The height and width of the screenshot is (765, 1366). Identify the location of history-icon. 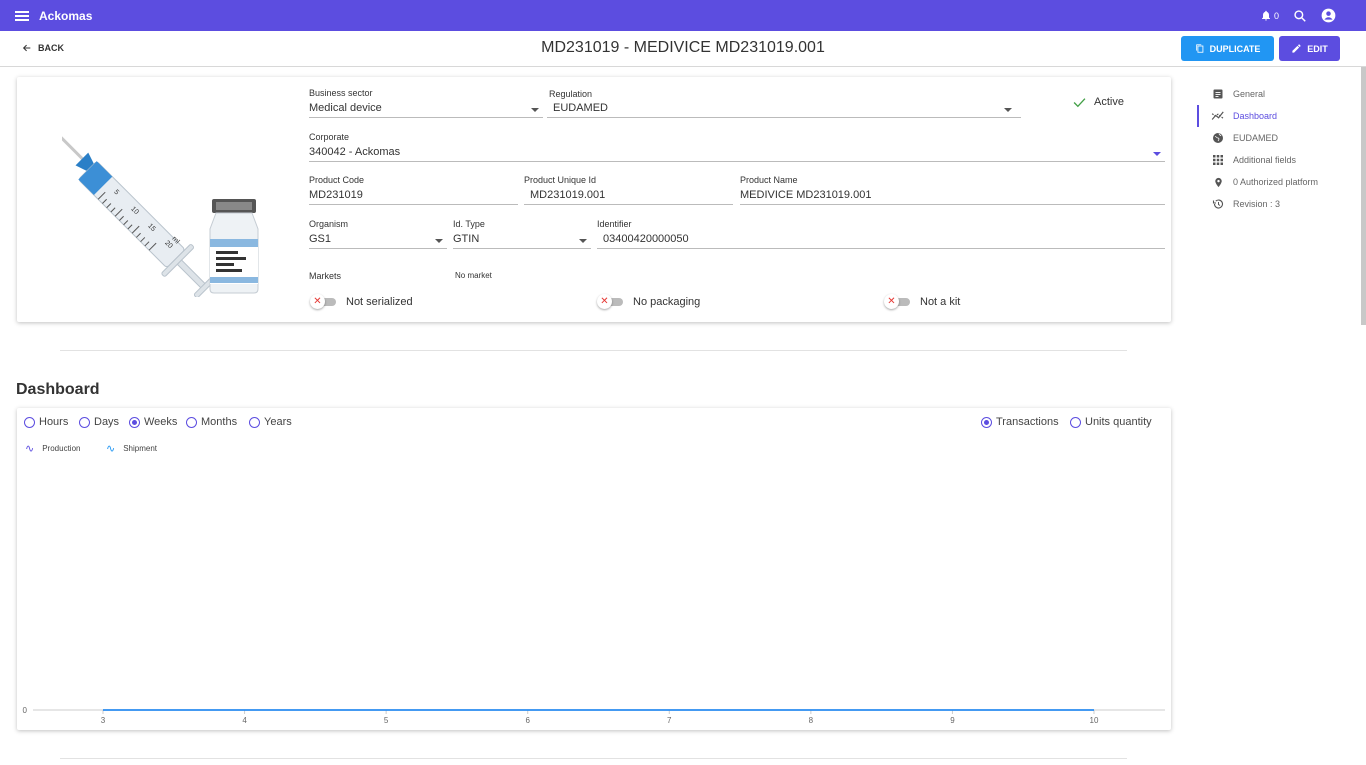
(1217, 204).